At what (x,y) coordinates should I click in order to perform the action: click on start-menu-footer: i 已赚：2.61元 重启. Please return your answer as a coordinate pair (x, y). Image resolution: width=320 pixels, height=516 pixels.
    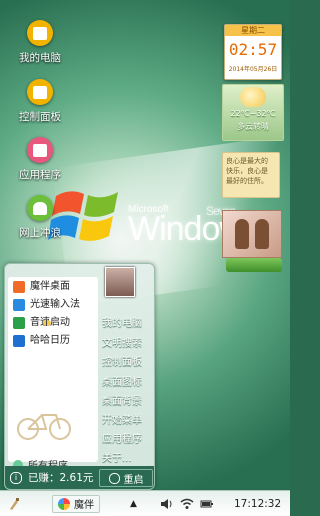
    Looking at the image, I should click on (79, 477).